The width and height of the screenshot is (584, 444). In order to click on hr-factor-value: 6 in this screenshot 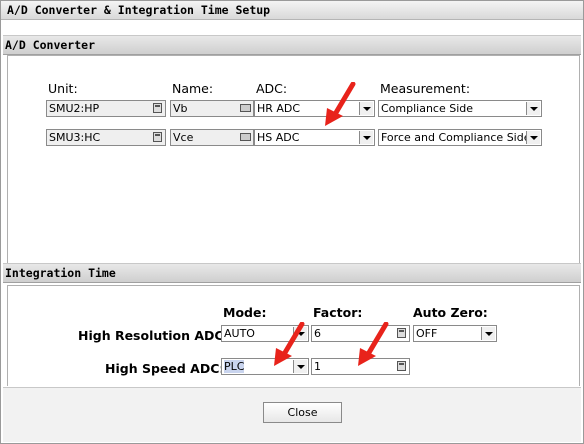, I will do `click(317, 333)`.